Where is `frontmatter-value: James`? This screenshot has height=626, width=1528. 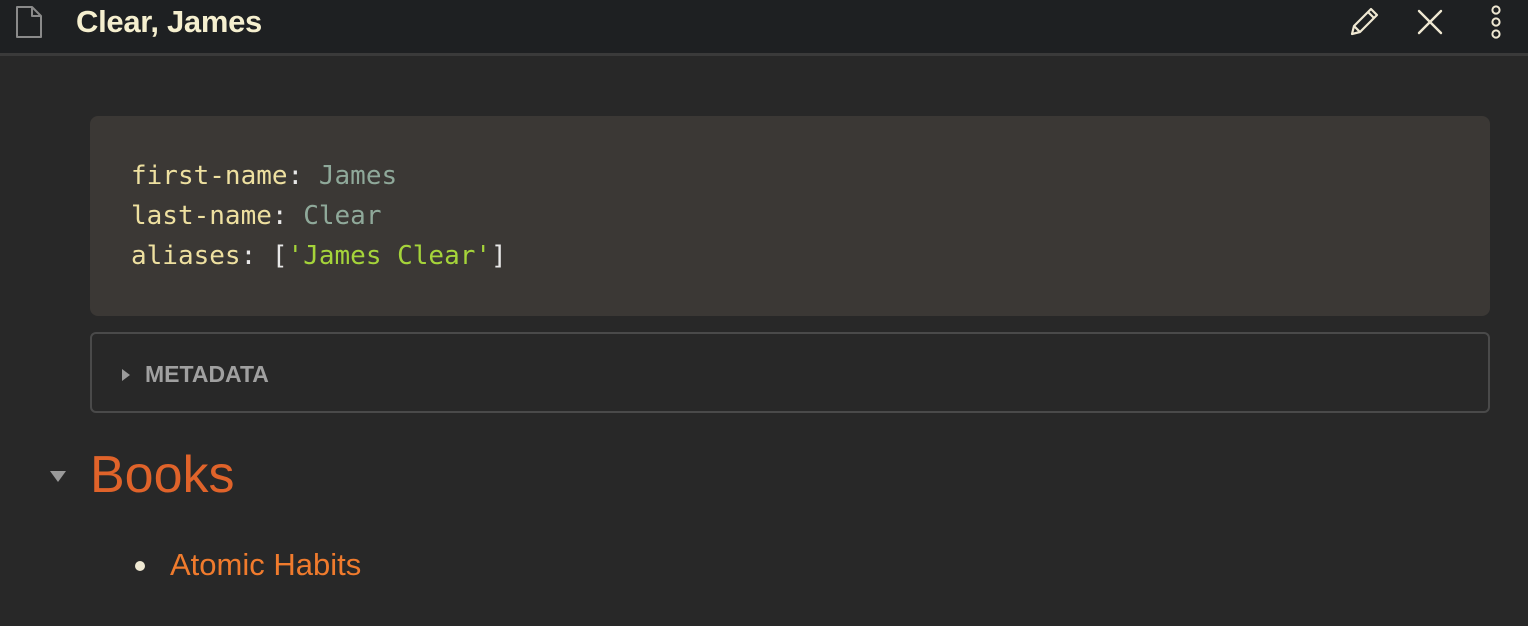 frontmatter-value: James is located at coordinates (358, 176).